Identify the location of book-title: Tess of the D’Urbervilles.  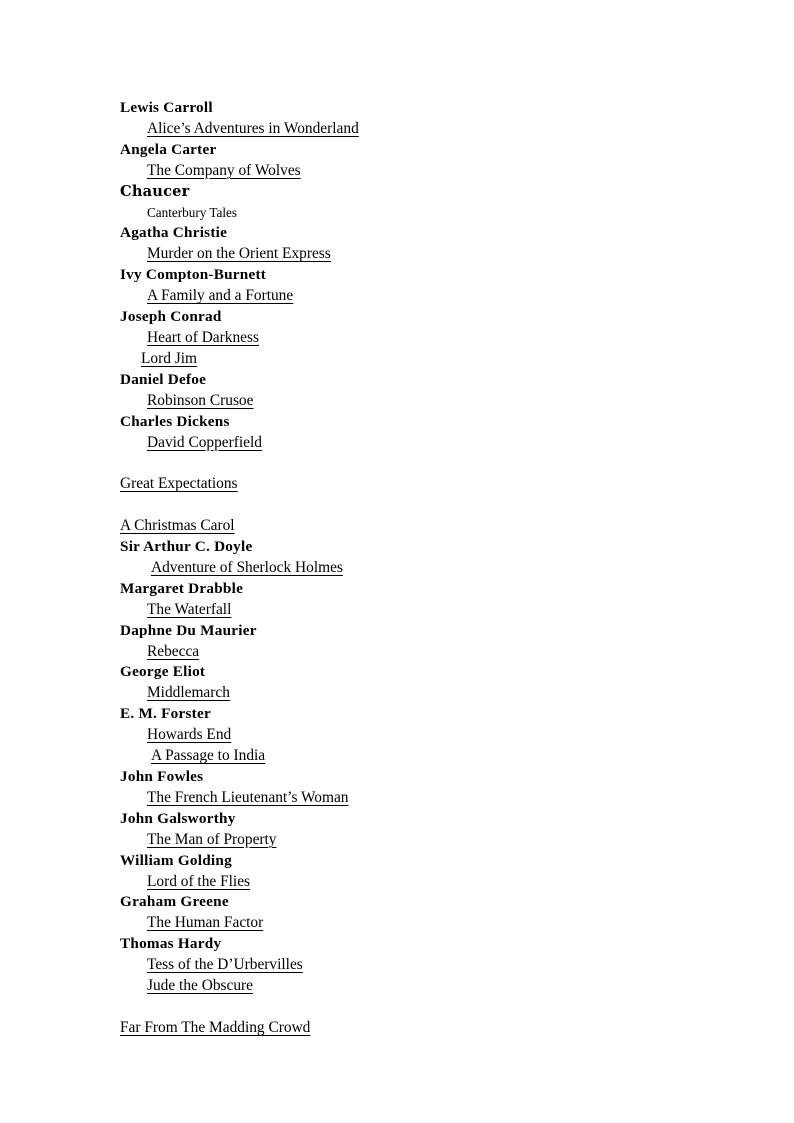
(413, 965).